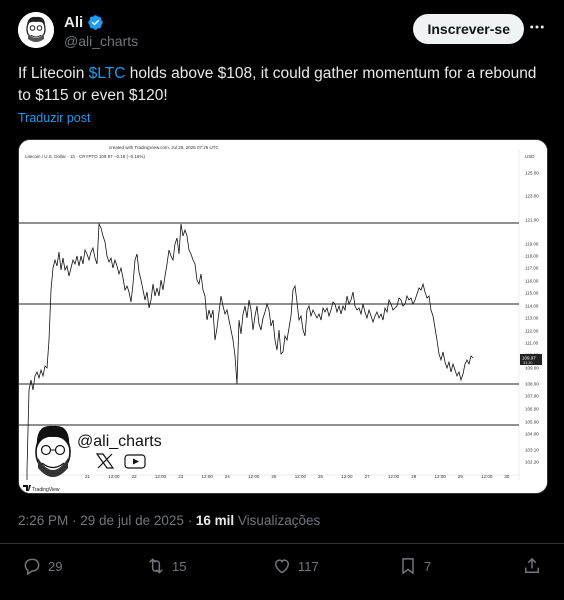 Image resolution: width=564 pixels, height=600 pixels. What do you see at coordinates (32, 567) in the screenshot?
I see `reply-icon` at bounding box center [32, 567].